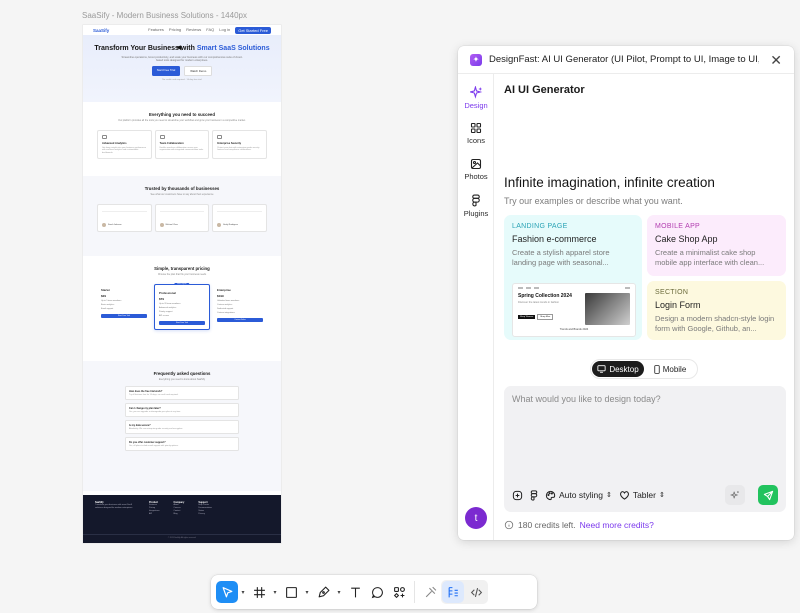 This screenshot has width=800, height=613. Describe the element at coordinates (476, 164) in the screenshot. I see `sidebar-item-photos: Photos` at that location.